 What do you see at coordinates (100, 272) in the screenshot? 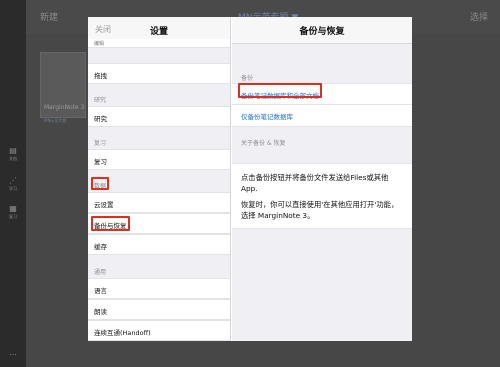
I see `section-general: 通用` at bounding box center [100, 272].